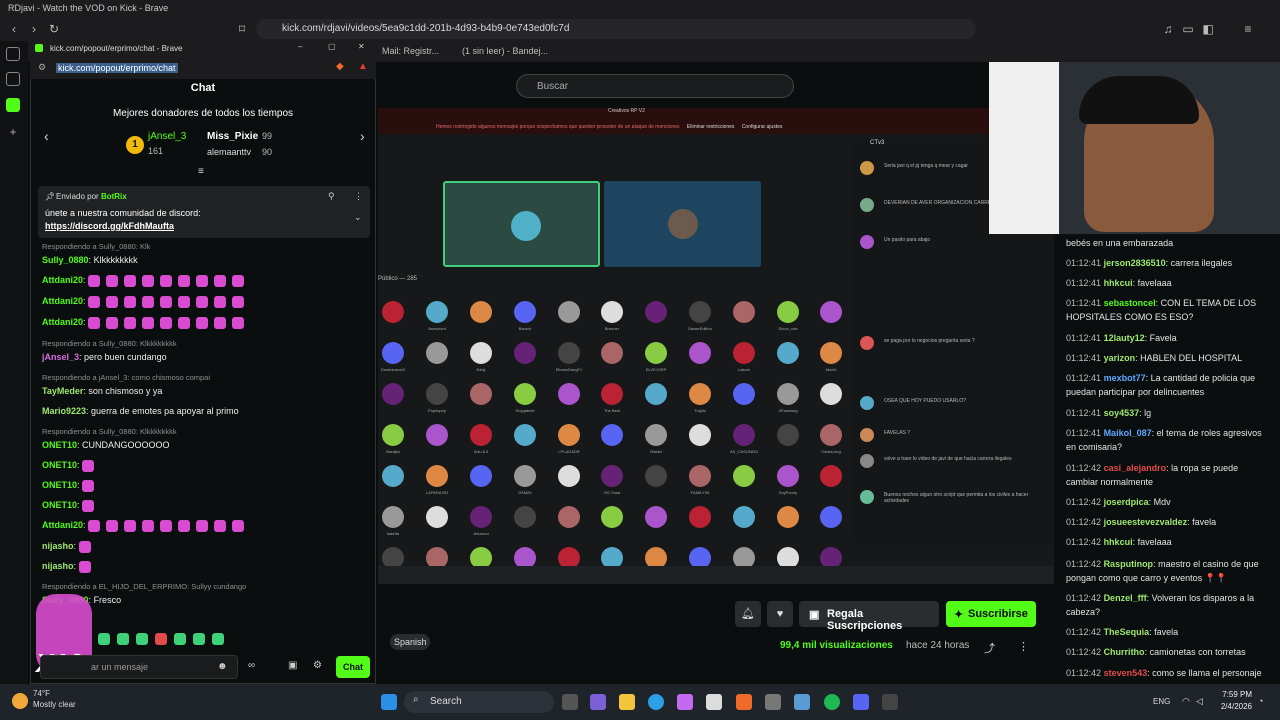 This screenshot has width=1280, height=720. Describe the element at coordinates (1023, 646) in the screenshot. I see `more-options-icon: ⋮` at that location.